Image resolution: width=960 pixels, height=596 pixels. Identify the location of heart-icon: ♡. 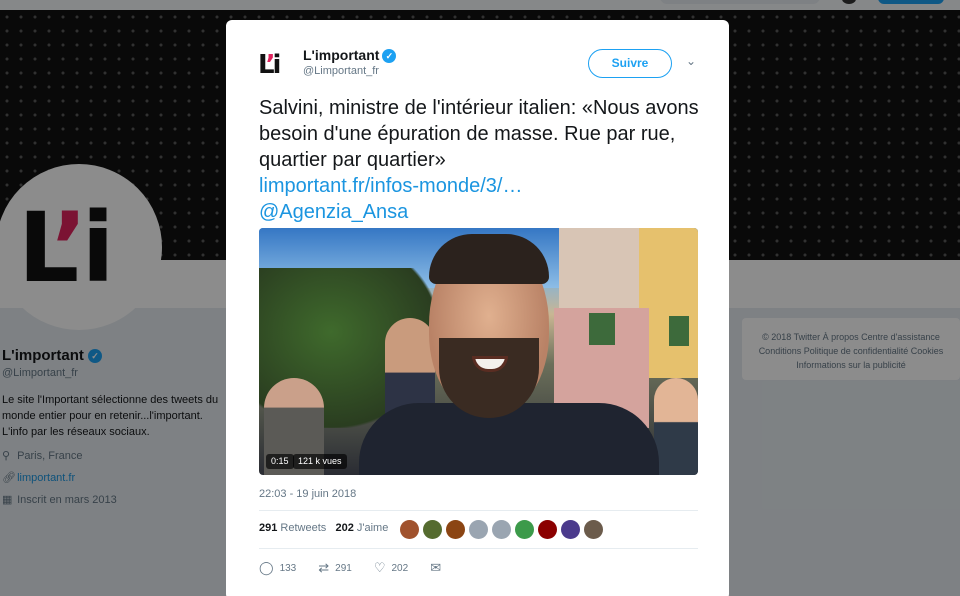
(379, 567).